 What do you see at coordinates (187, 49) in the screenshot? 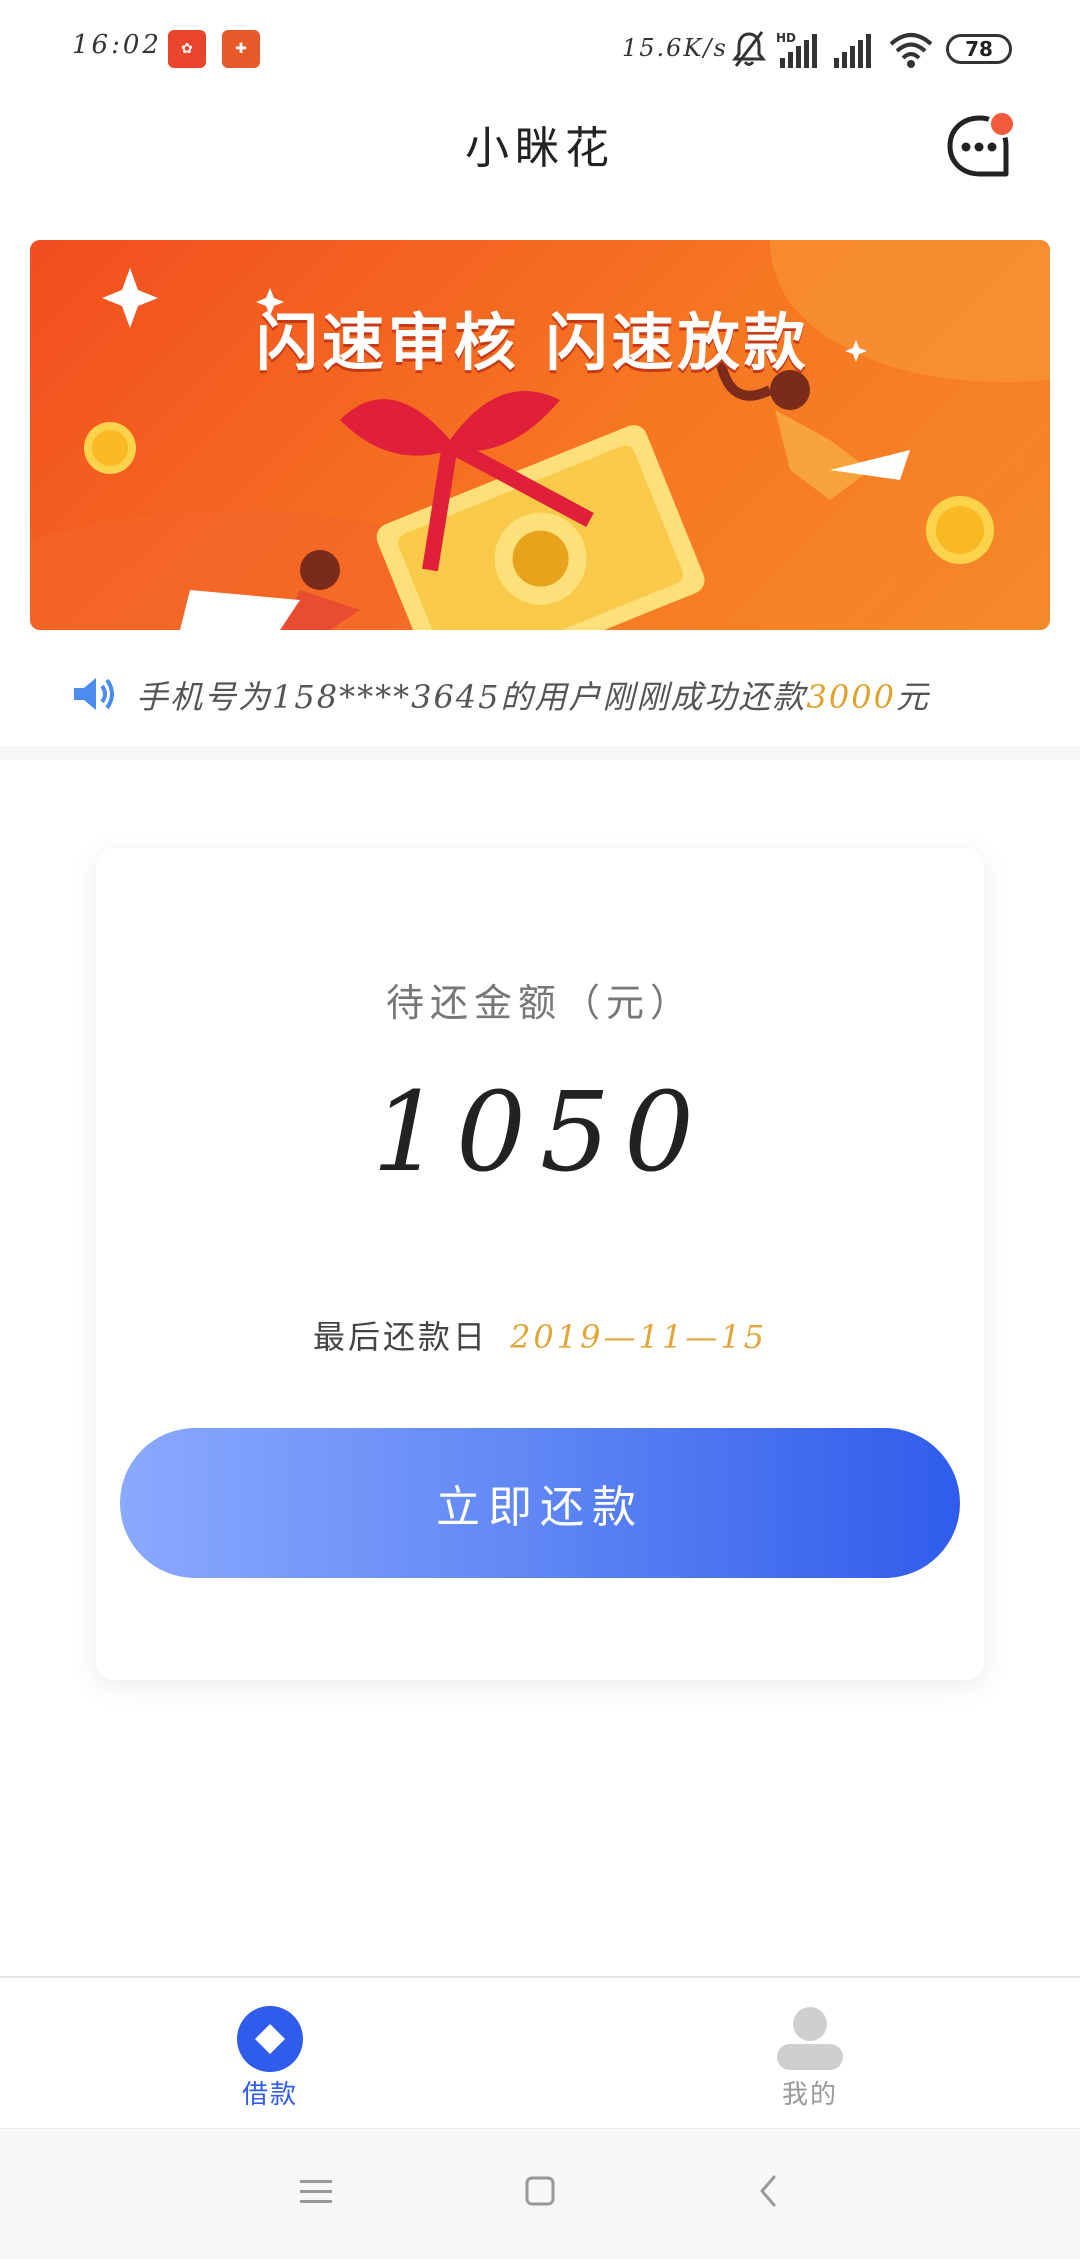
I see `notification-app-icon: ✿` at bounding box center [187, 49].